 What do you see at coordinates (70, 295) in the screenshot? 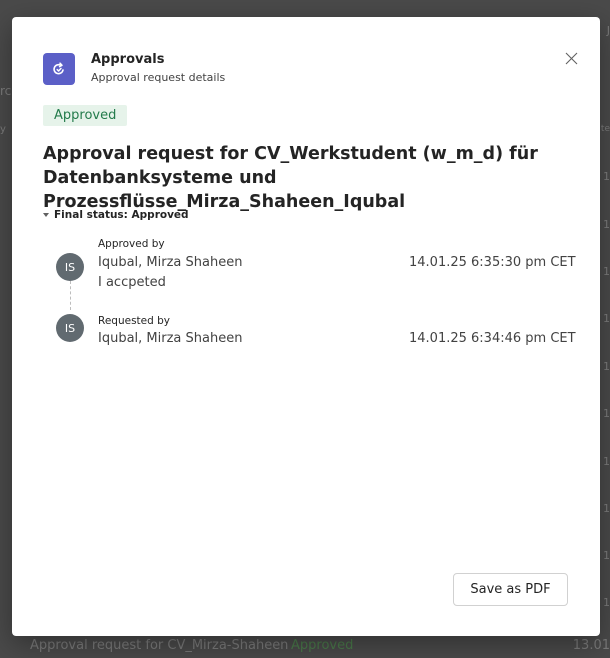
I see `timeline-connector` at bounding box center [70, 295].